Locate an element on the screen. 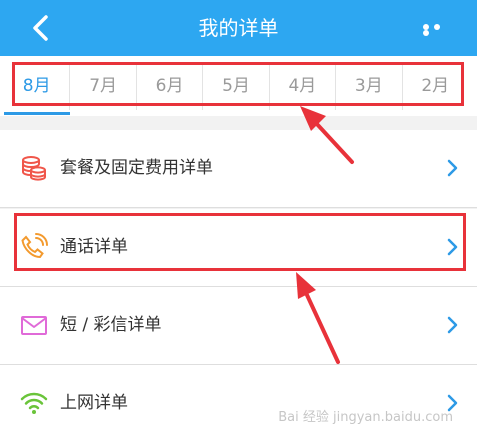 The width and height of the screenshot is (477, 442). list-item-label: 上网详单 is located at coordinates (94, 403).